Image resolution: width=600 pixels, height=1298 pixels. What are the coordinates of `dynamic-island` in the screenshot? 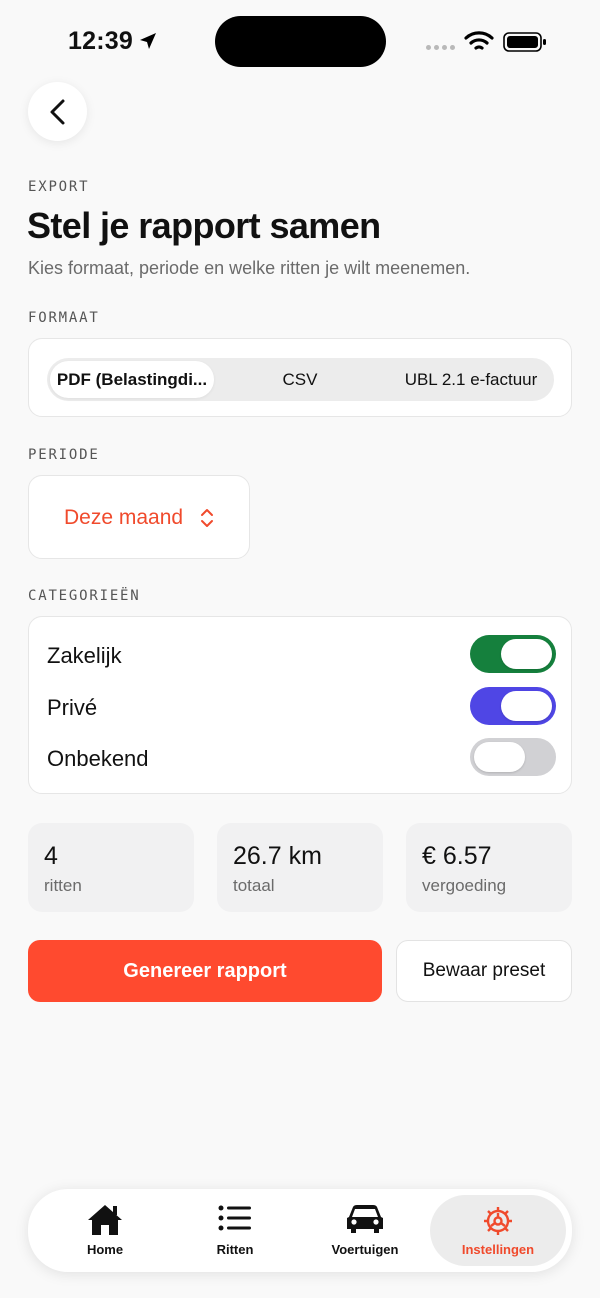 It's located at (300, 41).